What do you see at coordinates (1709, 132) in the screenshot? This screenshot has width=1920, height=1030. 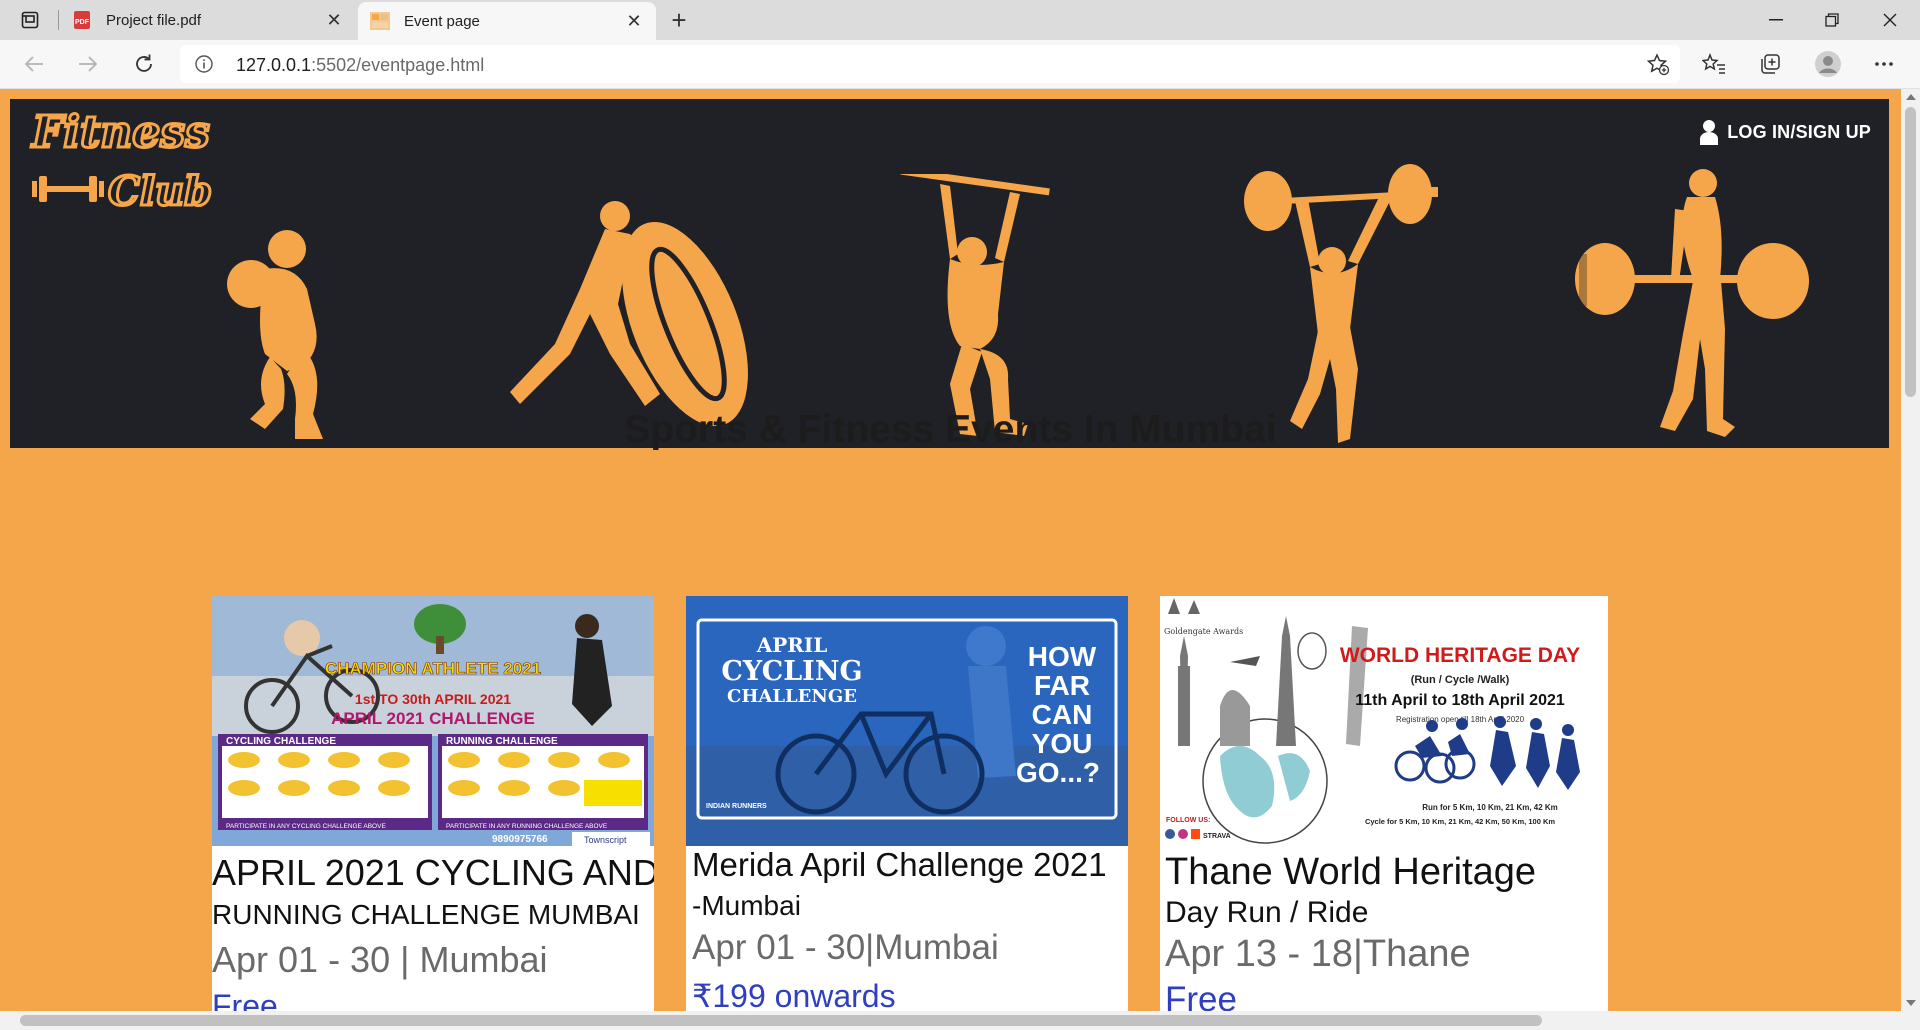 I see `user-icon` at bounding box center [1709, 132].